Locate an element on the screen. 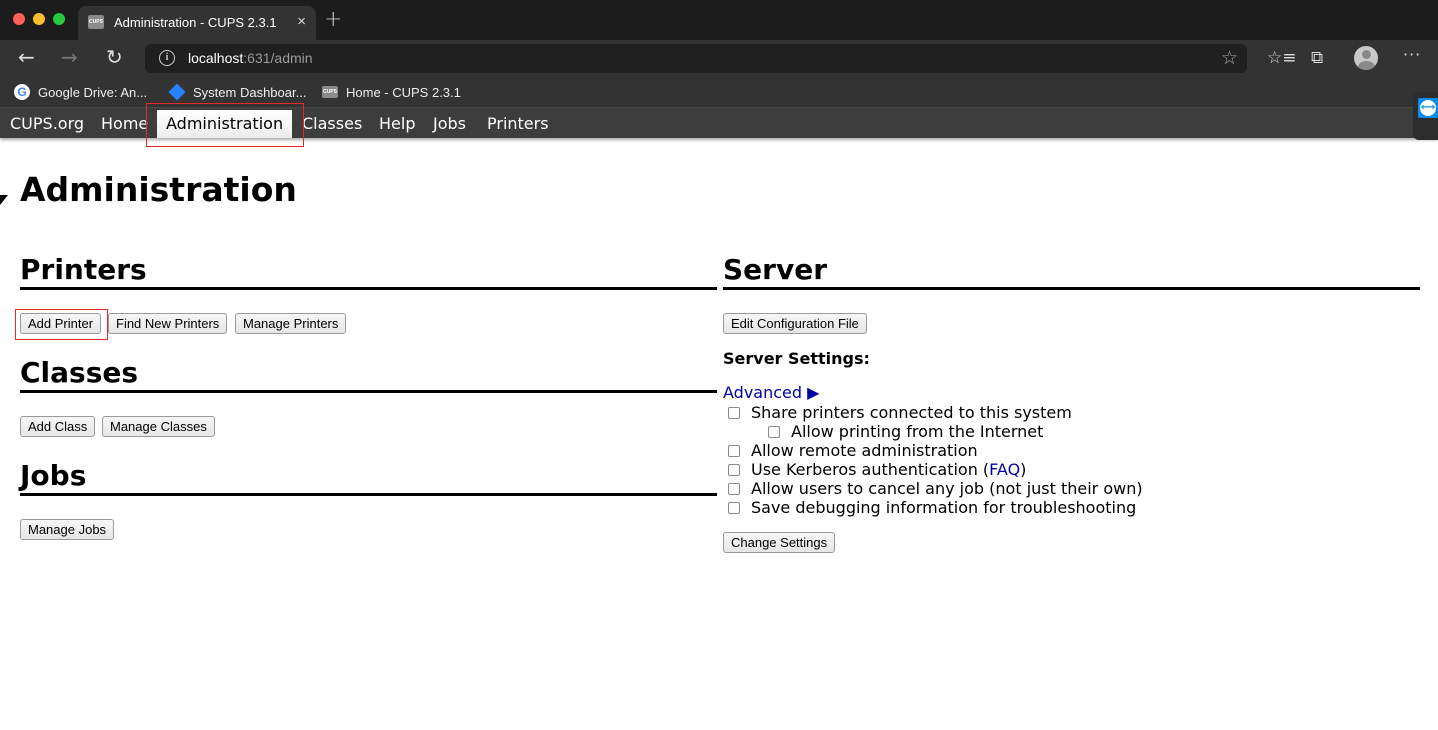 The image size is (1438, 730). option-remote-admin: Allow remote administration is located at coordinates (853, 450).